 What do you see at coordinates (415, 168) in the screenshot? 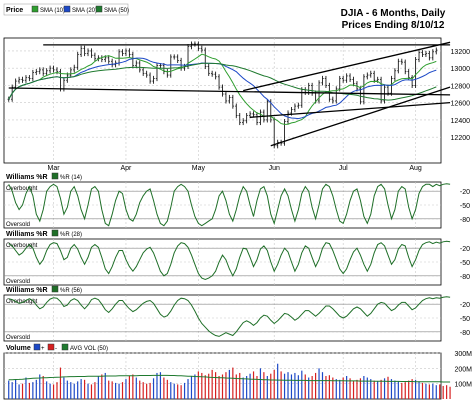
I see `x-month-label: Aug` at bounding box center [415, 168].